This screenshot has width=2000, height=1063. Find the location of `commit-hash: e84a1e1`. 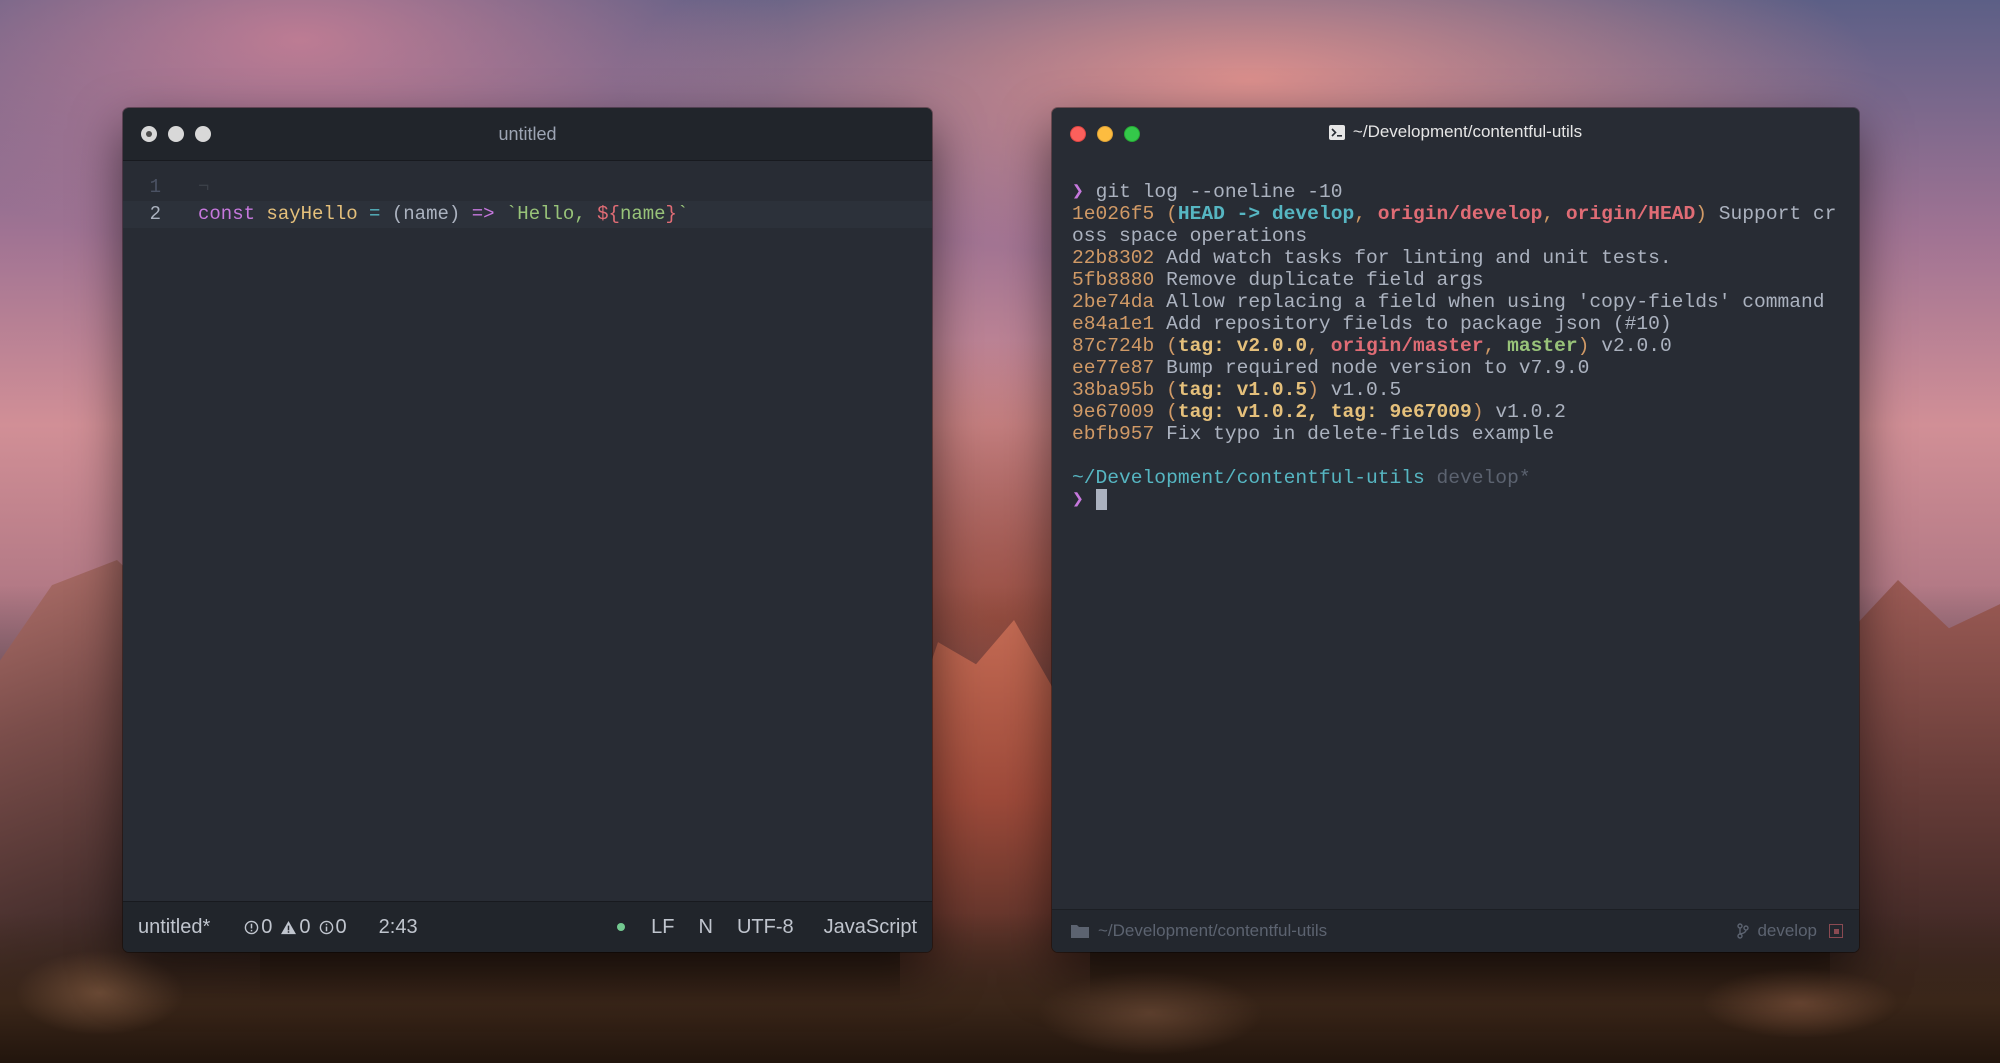

commit-hash: e84a1e1 is located at coordinates (1113, 324).